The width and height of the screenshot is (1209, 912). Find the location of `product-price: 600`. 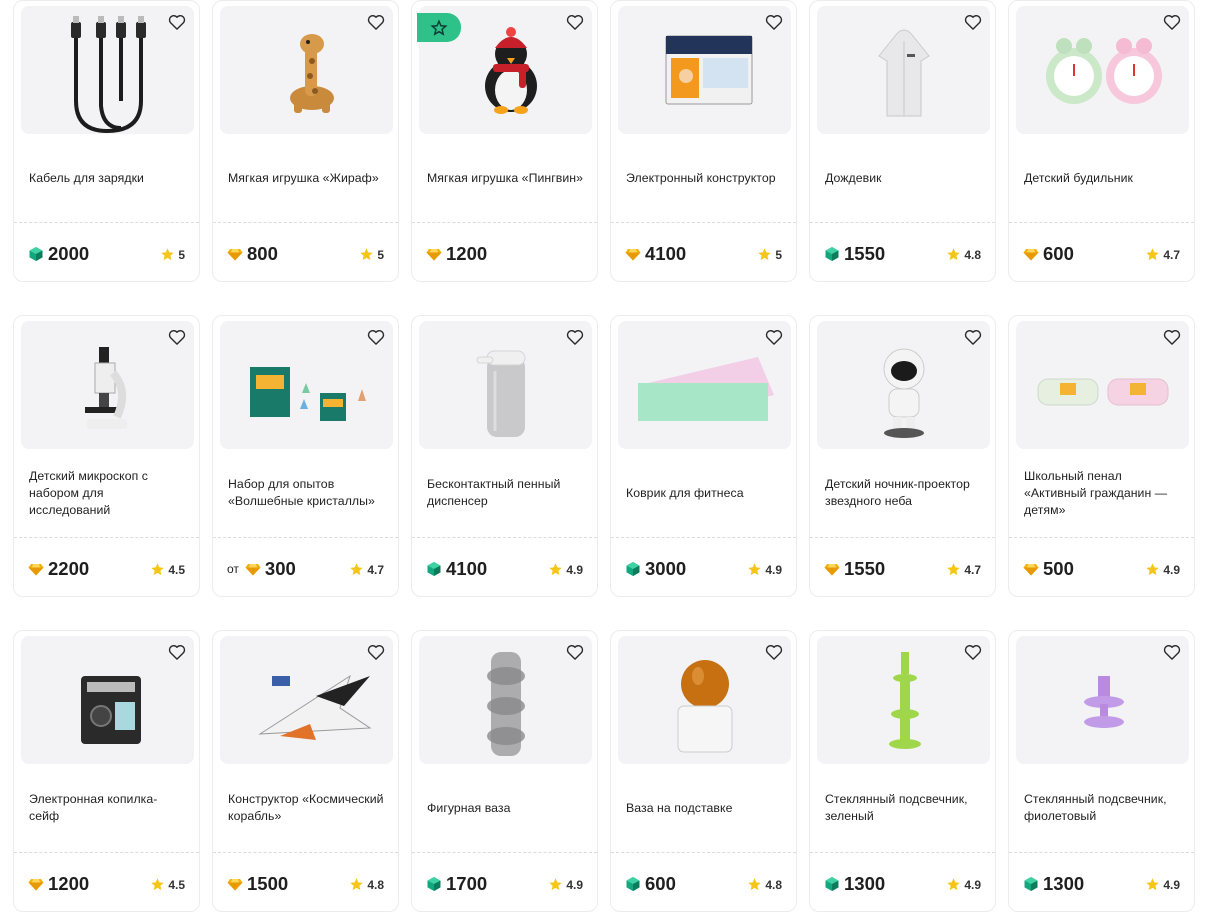

product-price: 600 is located at coordinates (650, 884).